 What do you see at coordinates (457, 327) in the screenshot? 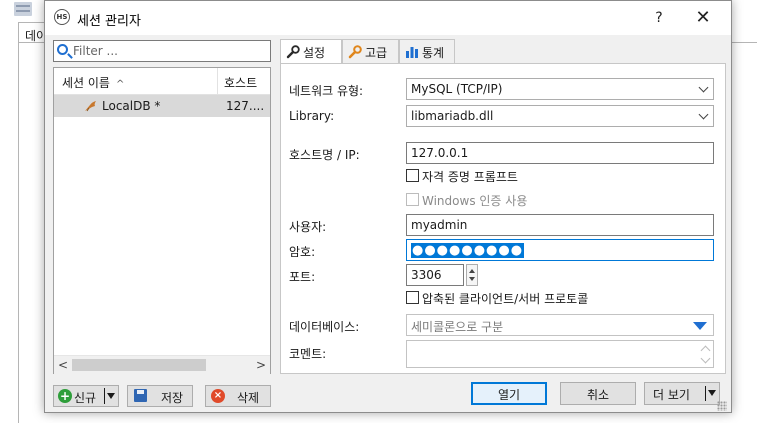
I see `database-placeholder: 세미콜론으로 구분` at bounding box center [457, 327].